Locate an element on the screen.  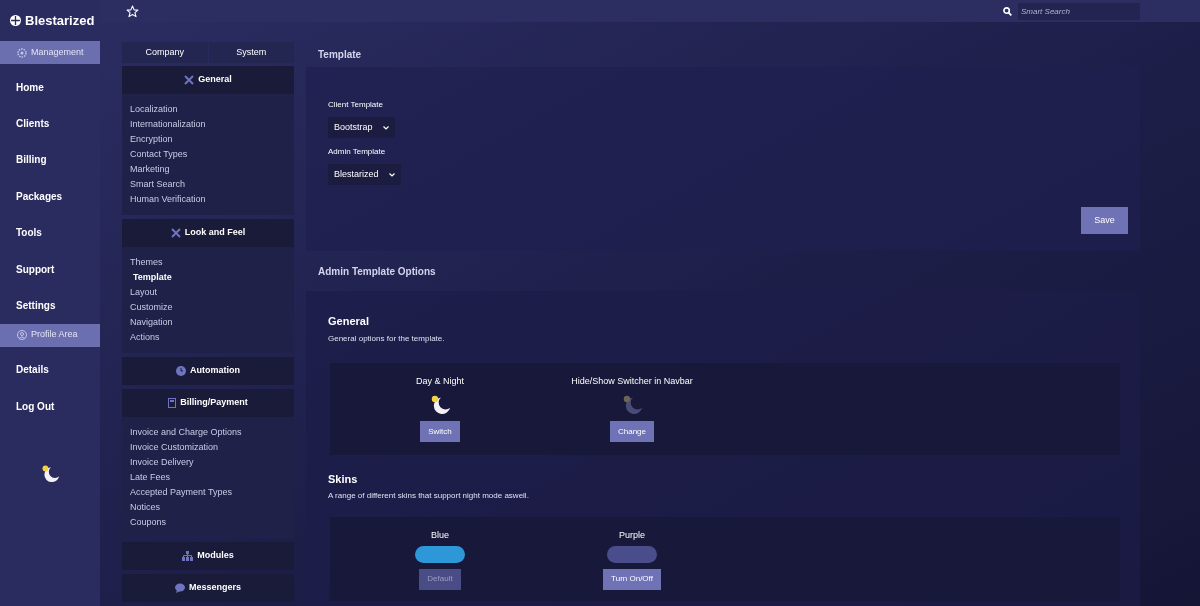
group-header: Messengers is located at coordinates (208, 588).